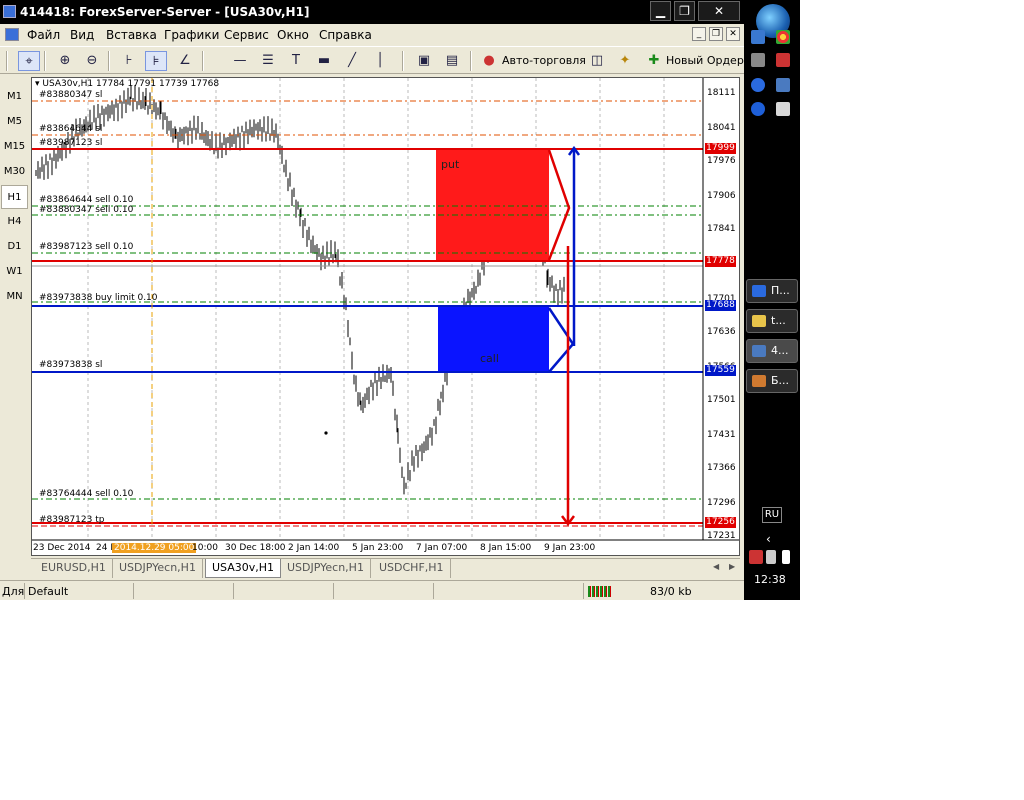 The width and height of the screenshot is (1024, 800). Describe the element at coordinates (191, 35) in the screenshot. I see `menu-charts: Графики` at that location.